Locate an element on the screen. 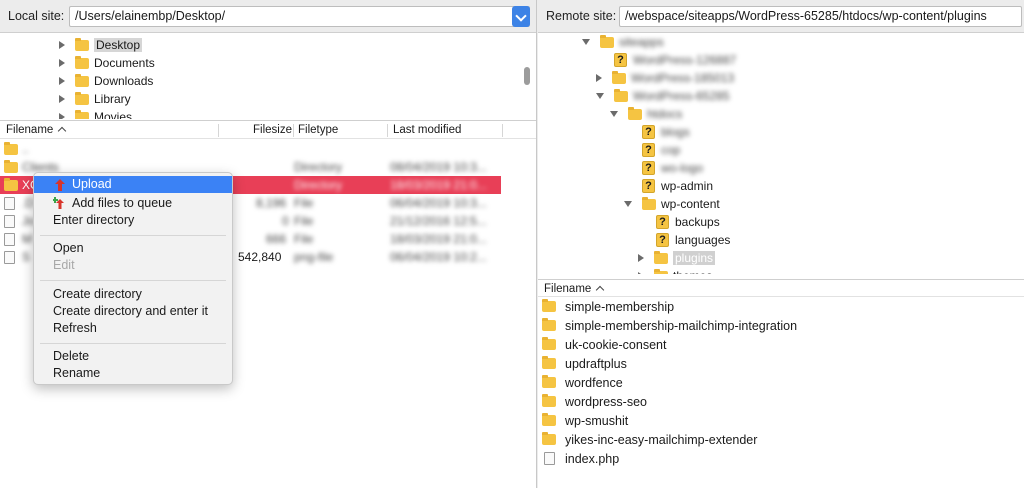 The width and height of the screenshot is (1024, 488). tree-item-label: Downloads is located at coordinates (124, 81).